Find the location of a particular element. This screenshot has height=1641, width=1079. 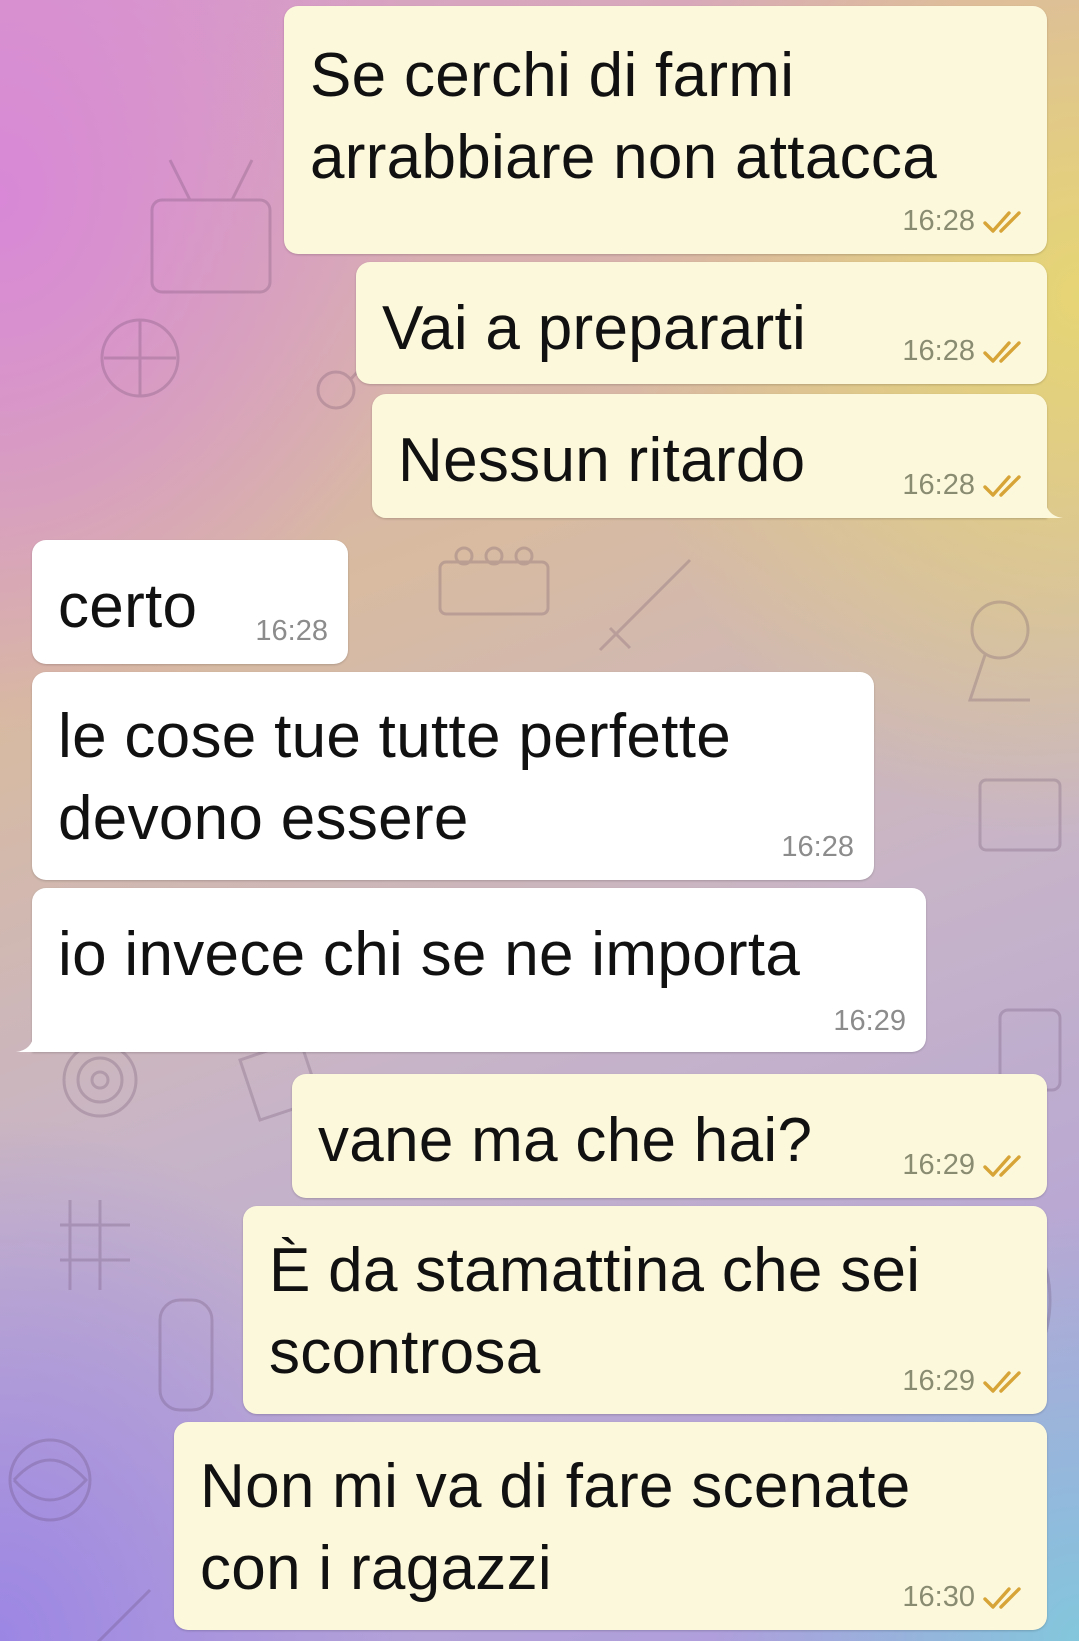

message-bubble-incoming: certo 16:28 is located at coordinates (190, 602).